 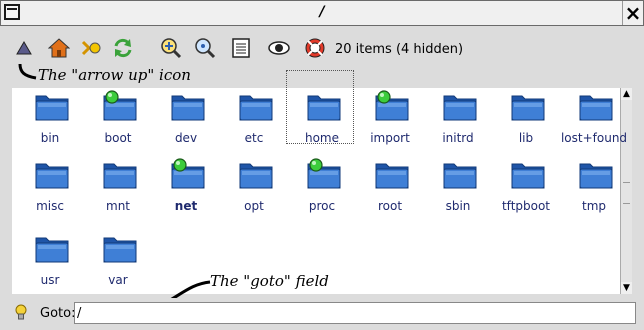 I want to click on folder-item-home: home, so click(x=322, y=120).